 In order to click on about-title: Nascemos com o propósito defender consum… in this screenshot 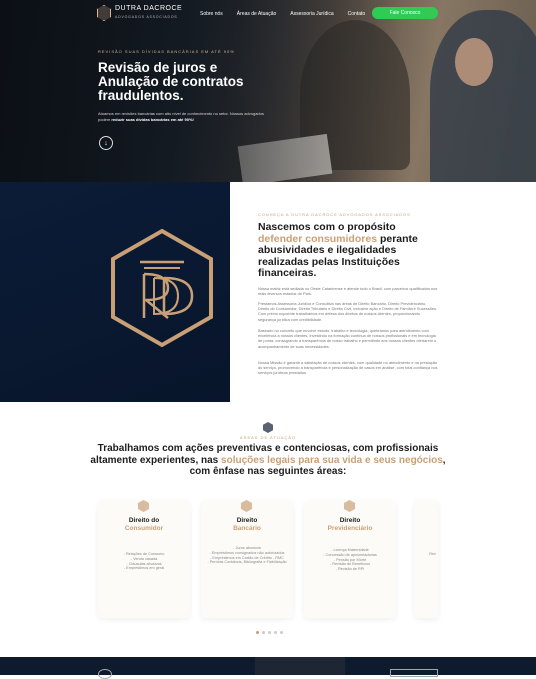, I will do `click(348, 250)`.